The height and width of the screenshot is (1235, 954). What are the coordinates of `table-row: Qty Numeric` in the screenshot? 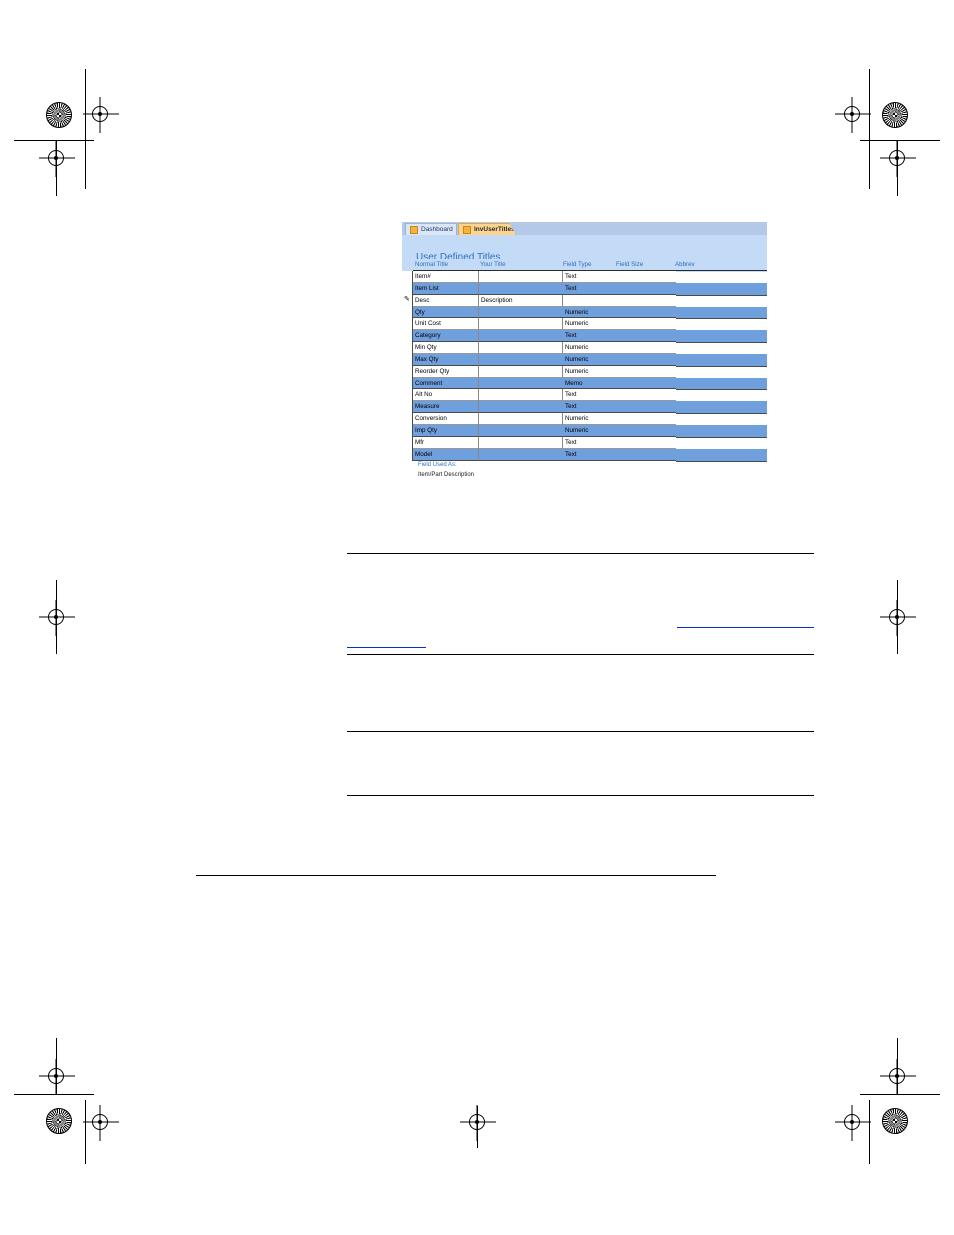 It's located at (584, 313).